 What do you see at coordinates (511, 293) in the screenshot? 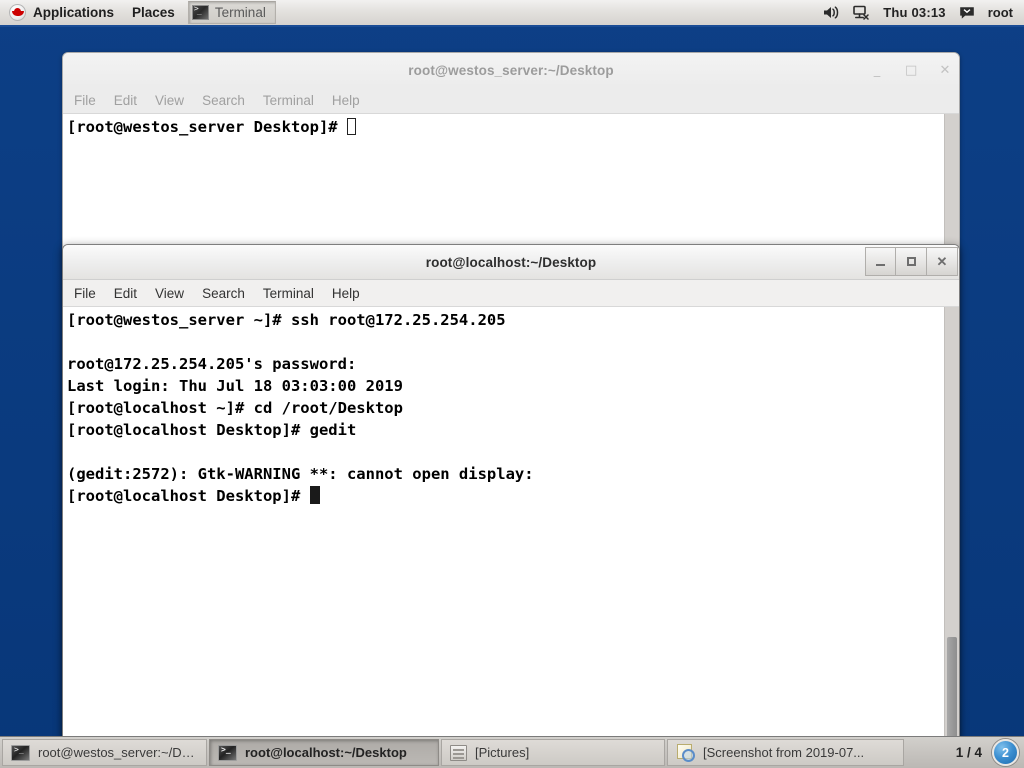
I see `menubar-active-window: File Edit View Search Terminal Help` at bounding box center [511, 293].